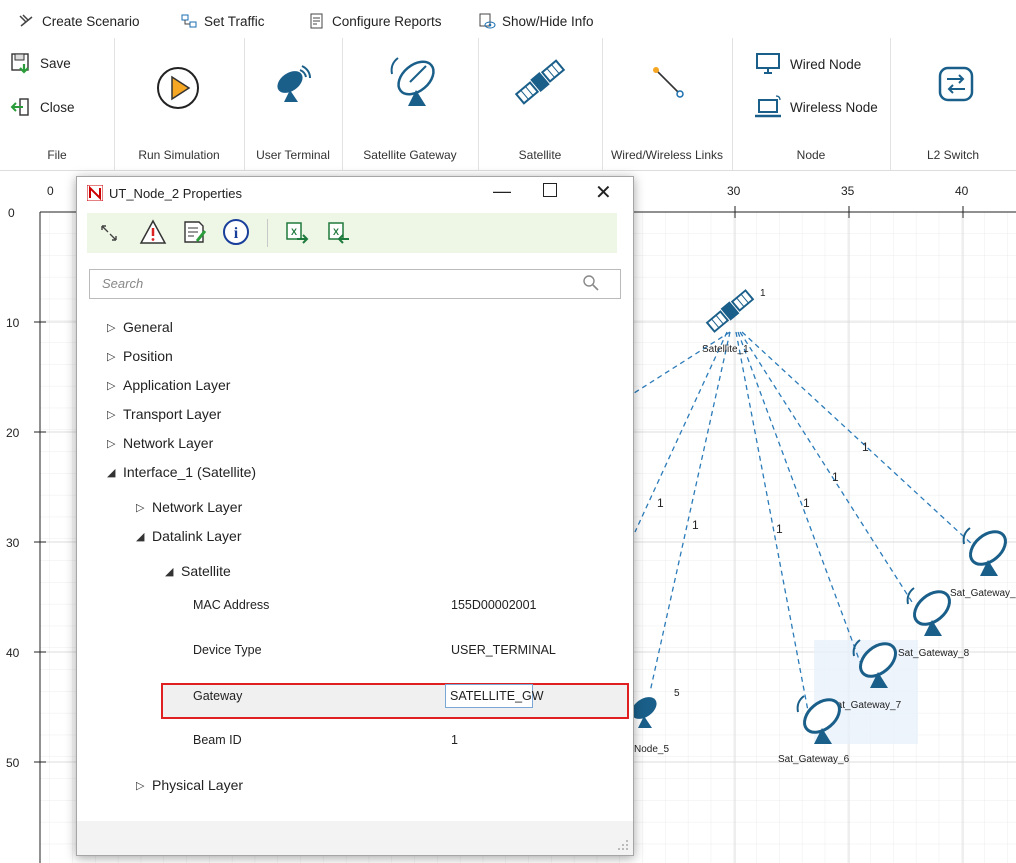 This screenshot has height=863, width=1016. What do you see at coordinates (194, 232) in the screenshot?
I see `document-edit-icon` at bounding box center [194, 232].